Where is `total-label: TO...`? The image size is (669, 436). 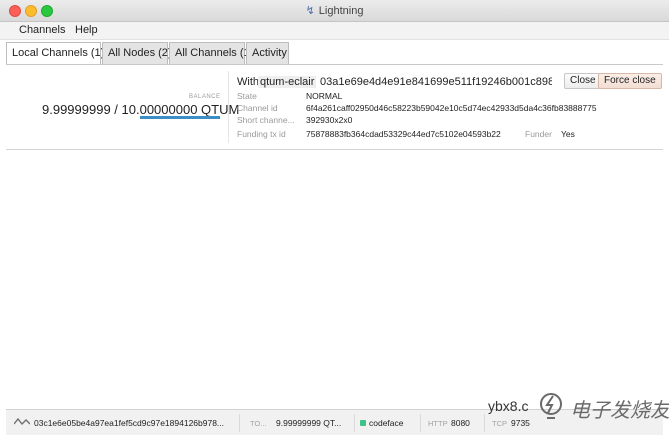 total-label: TO... is located at coordinates (258, 423).